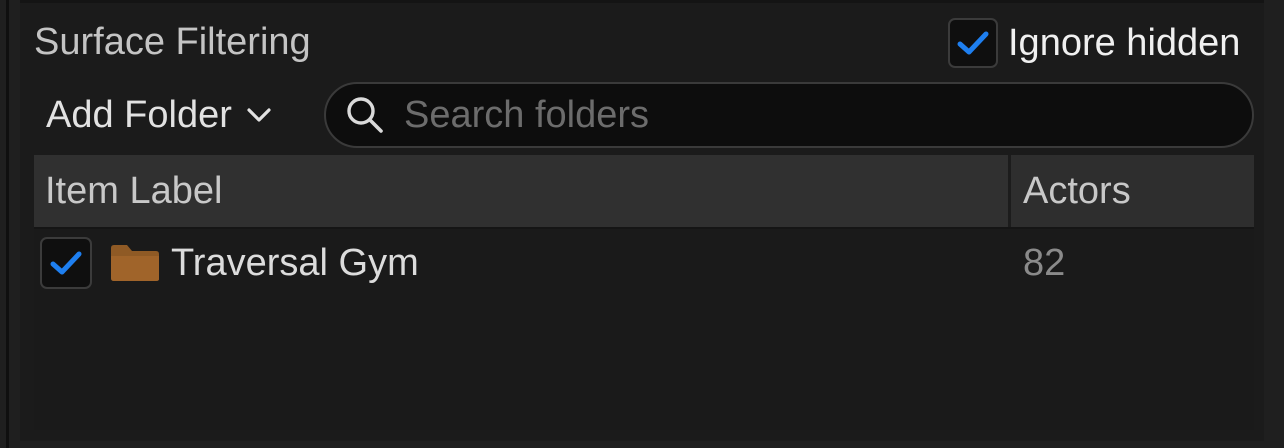 The width and height of the screenshot is (1284, 448). What do you see at coordinates (828, 115) in the screenshot?
I see `search-input` at bounding box center [828, 115].